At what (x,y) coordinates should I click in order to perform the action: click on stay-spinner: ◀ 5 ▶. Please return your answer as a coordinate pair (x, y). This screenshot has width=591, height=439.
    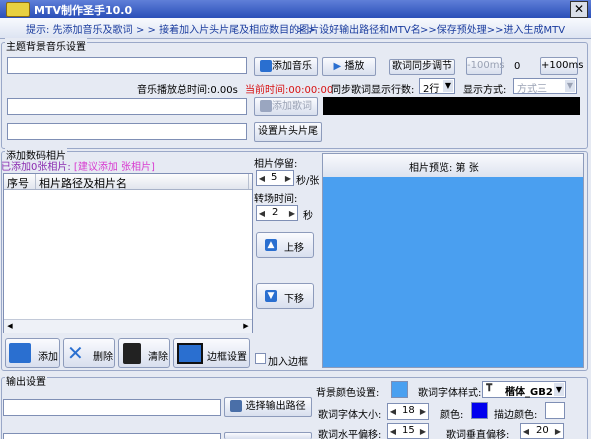
    Looking at the image, I should click on (275, 178).